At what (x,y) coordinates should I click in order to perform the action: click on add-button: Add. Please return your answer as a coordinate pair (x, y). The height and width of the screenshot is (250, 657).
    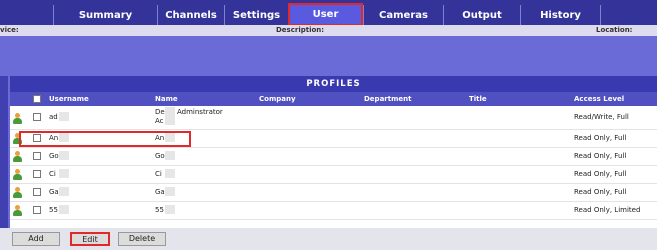
    Looking at the image, I should click on (36, 239).